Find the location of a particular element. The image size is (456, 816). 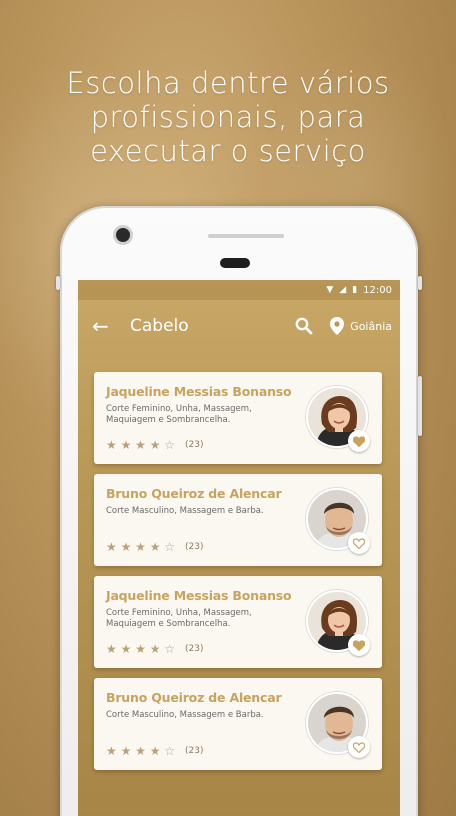

search-icon is located at coordinates (304, 326).